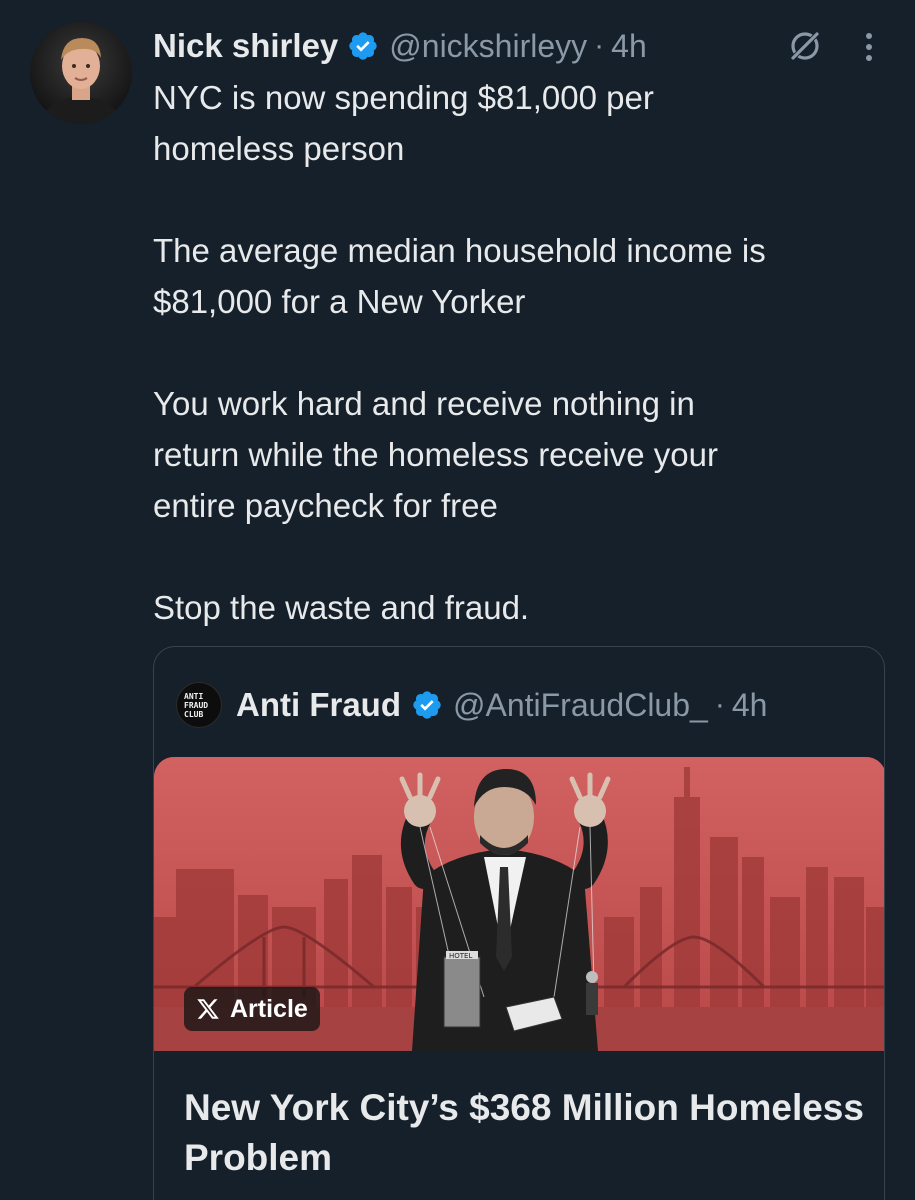  I want to click on article-badge-label: Article, so click(269, 1008).